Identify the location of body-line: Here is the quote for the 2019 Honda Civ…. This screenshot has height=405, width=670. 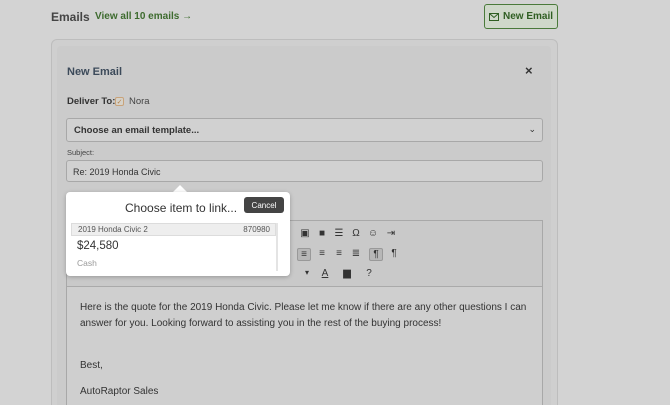
(303, 307).